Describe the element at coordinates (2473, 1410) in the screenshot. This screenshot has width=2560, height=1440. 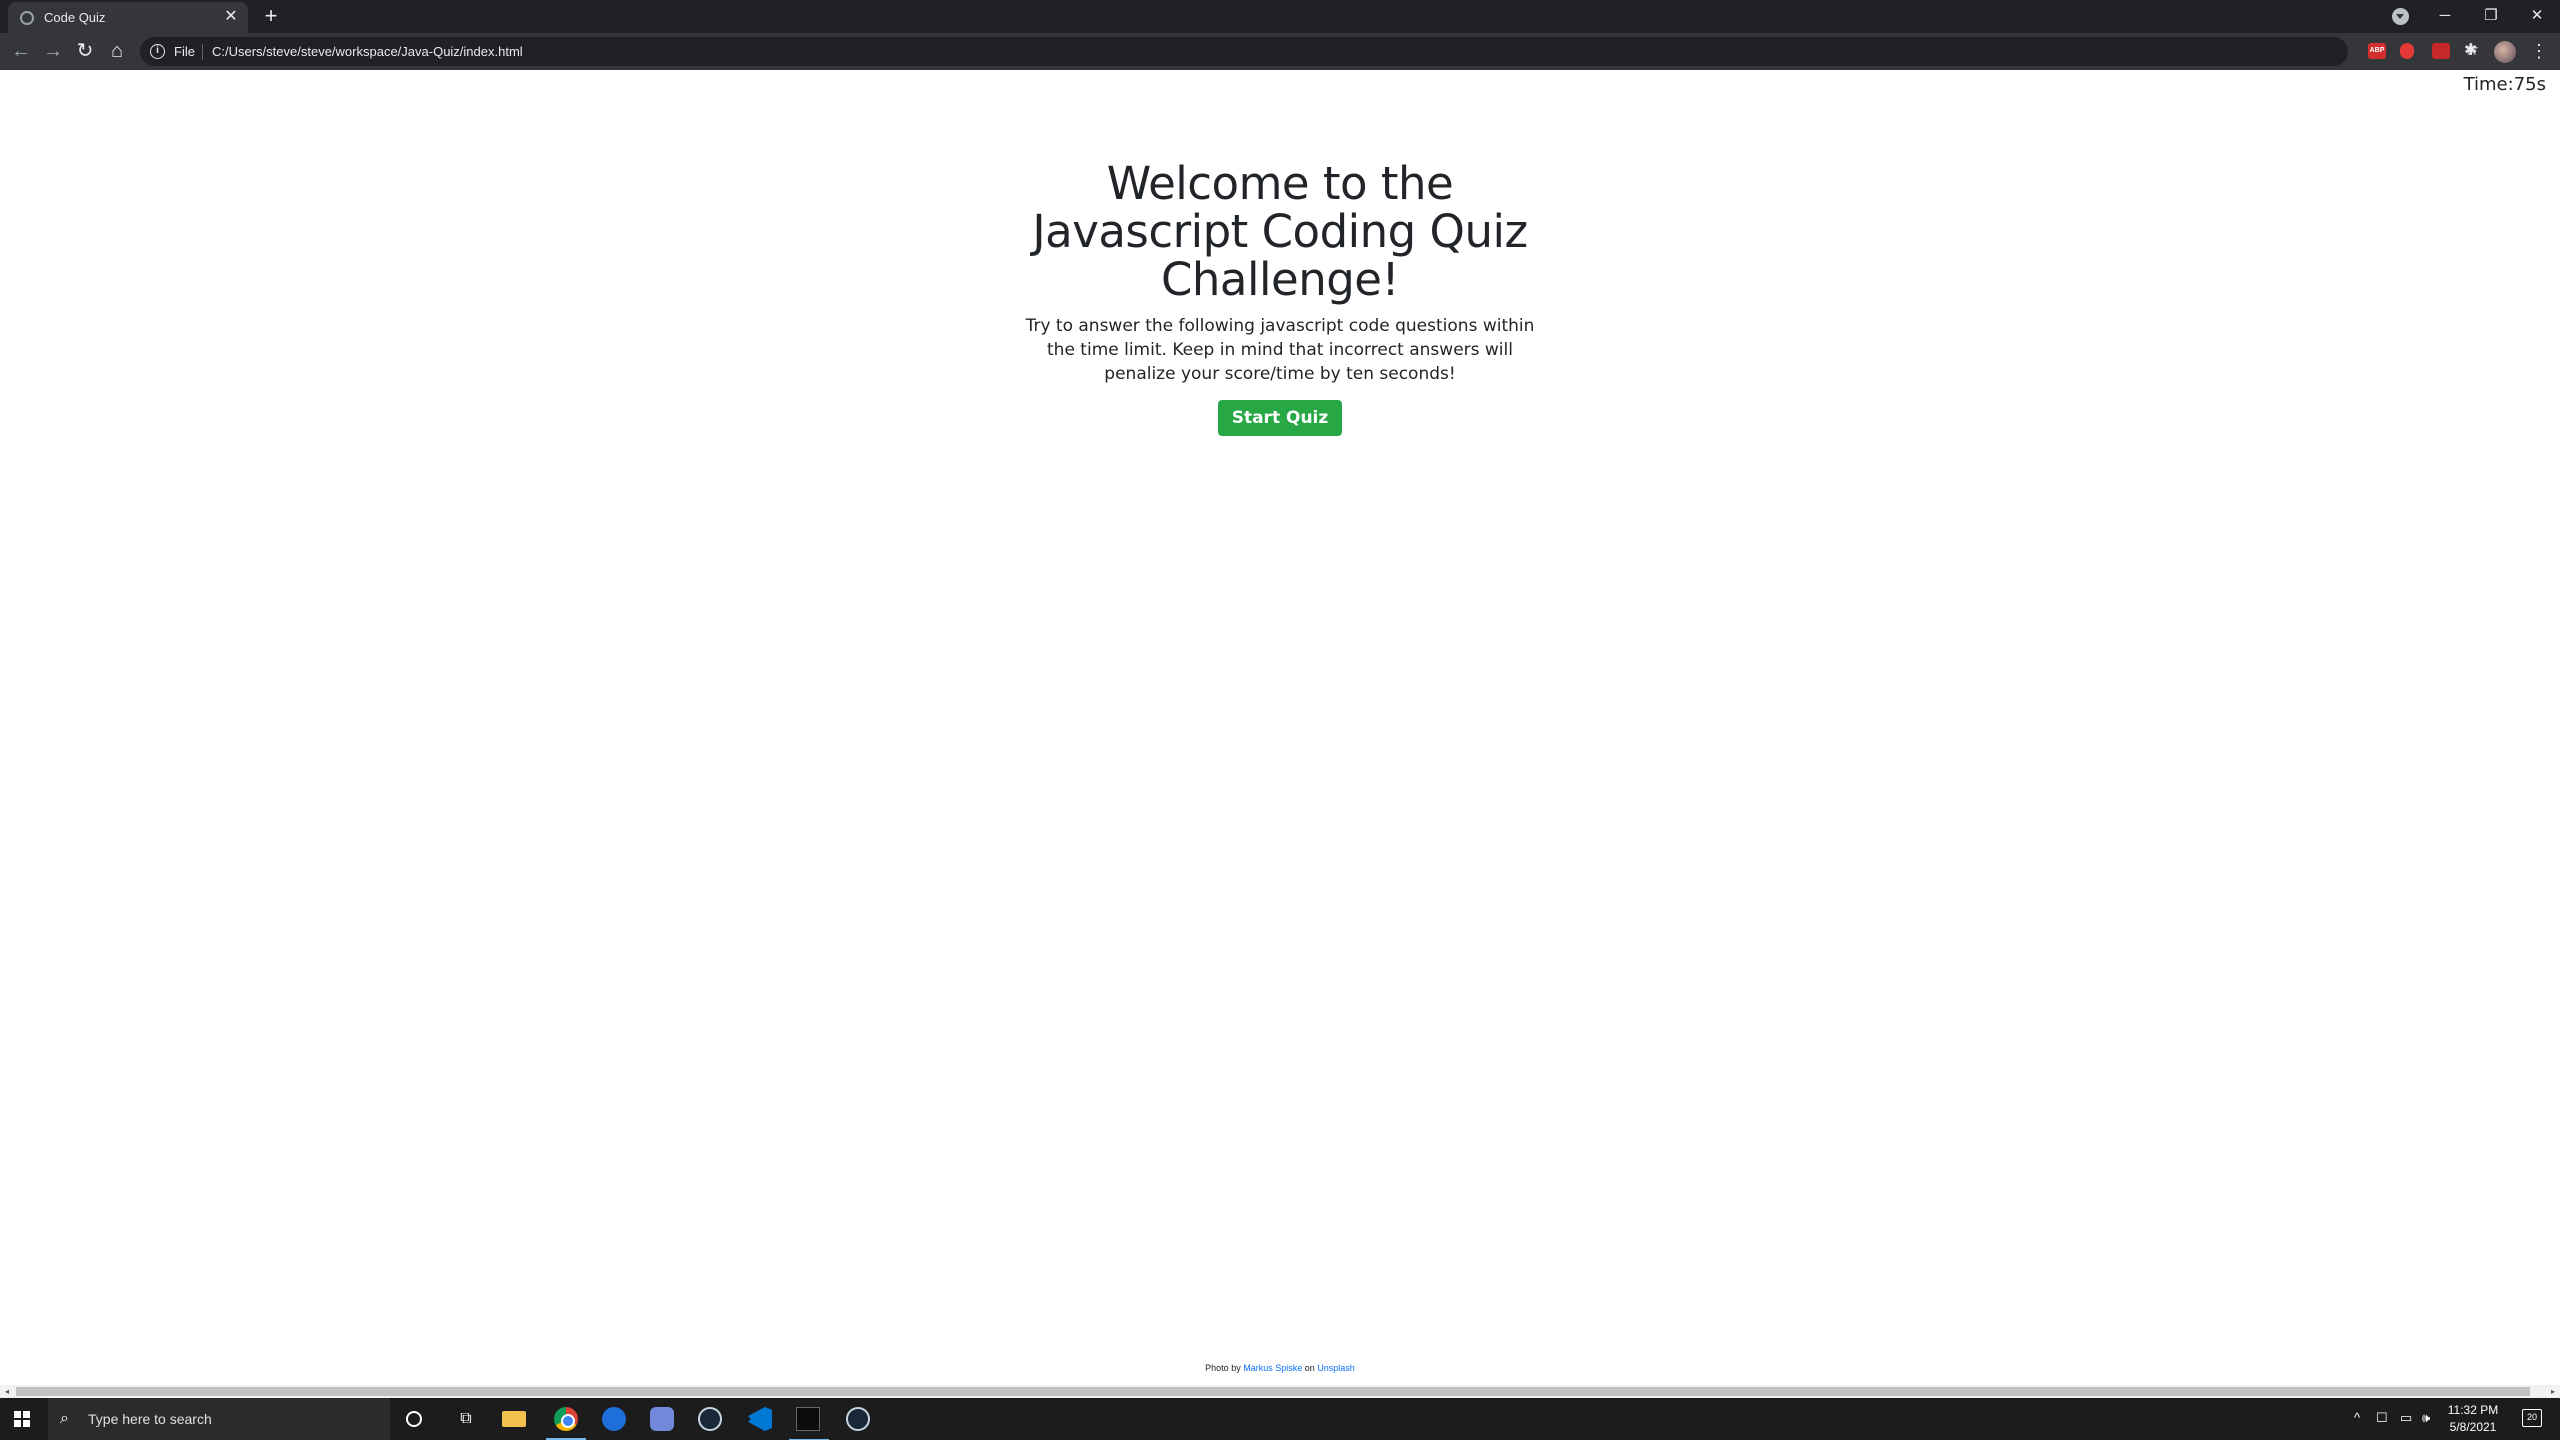
I see `clock-time: 11:32 PM` at that location.